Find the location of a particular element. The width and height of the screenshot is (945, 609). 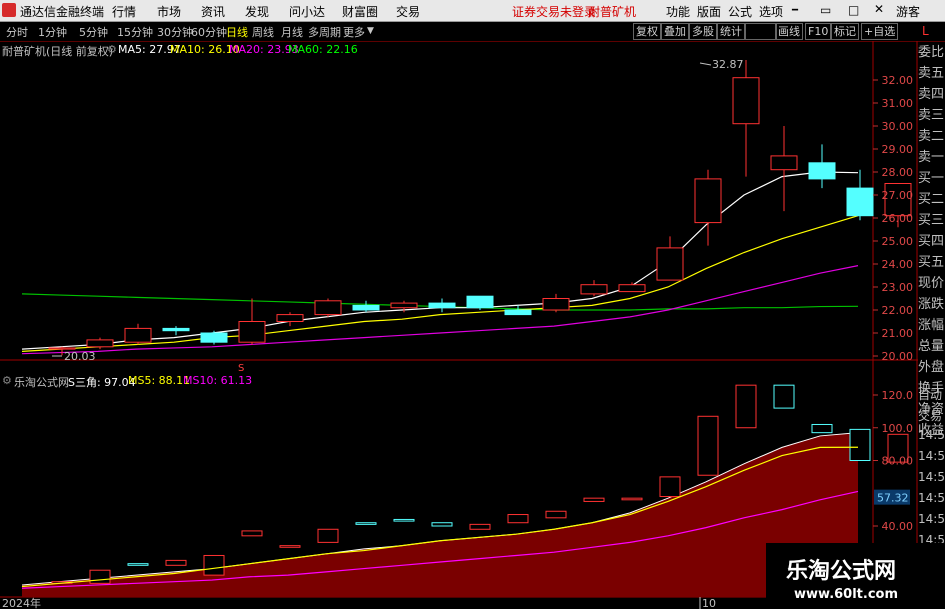

maximize-icon: □ is located at coordinates (853, 10).